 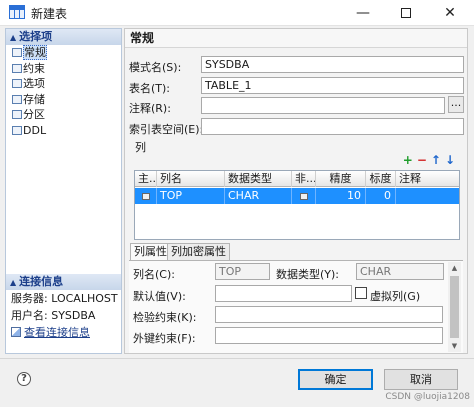 What do you see at coordinates (63, 332) in the screenshot?
I see `view-connection-link: 查看连接信息` at bounding box center [63, 332].